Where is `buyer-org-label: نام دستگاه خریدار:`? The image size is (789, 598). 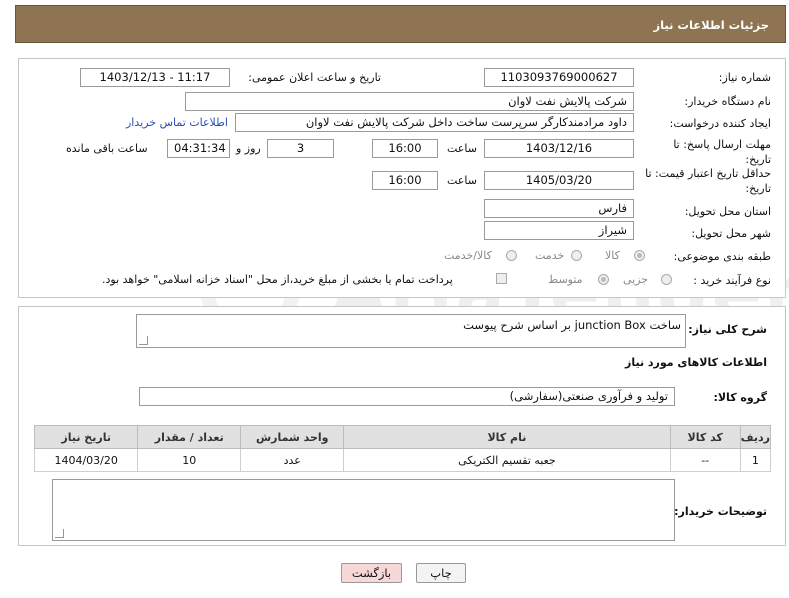 buyer-org-label: نام دستگاه خریدار: is located at coordinates (727, 101).